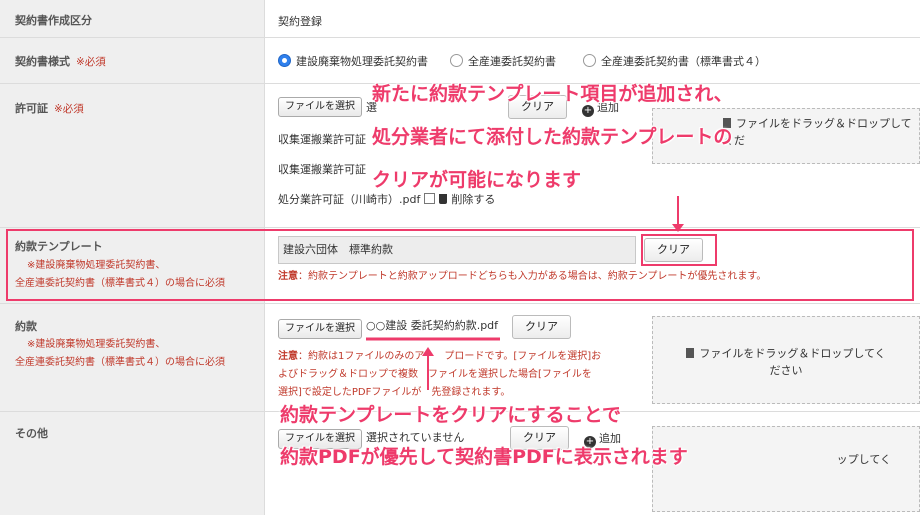  What do you see at coordinates (432, 325) in the screenshot?
I see `terms-file-name: ○○建設 委託契約約款.pdf` at bounding box center [432, 325].